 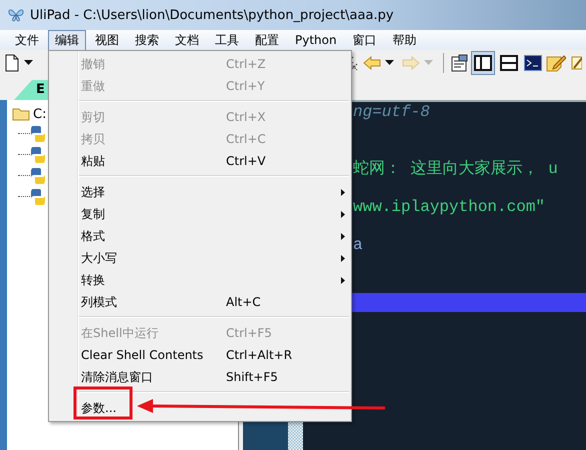 What do you see at coordinates (391, 112) in the screenshot?
I see `code-line: ng=utf-8` at bounding box center [391, 112].